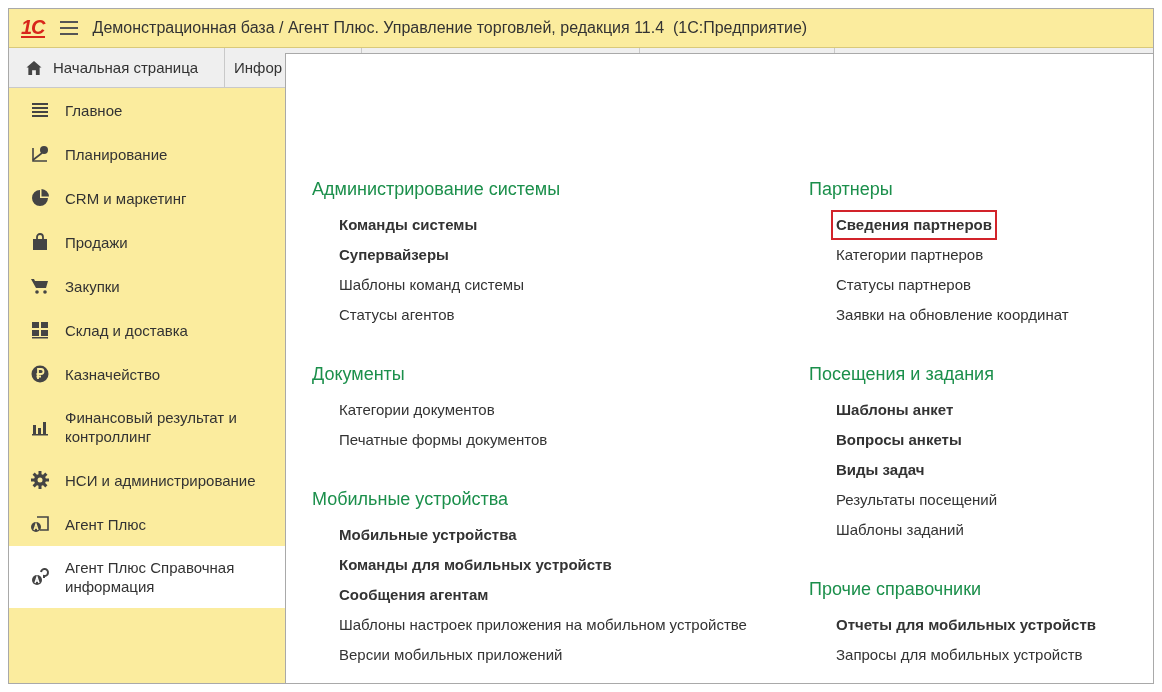  What do you see at coordinates (414, 595) in the screenshot?
I see `menu-link: Сообщения агентам` at bounding box center [414, 595].